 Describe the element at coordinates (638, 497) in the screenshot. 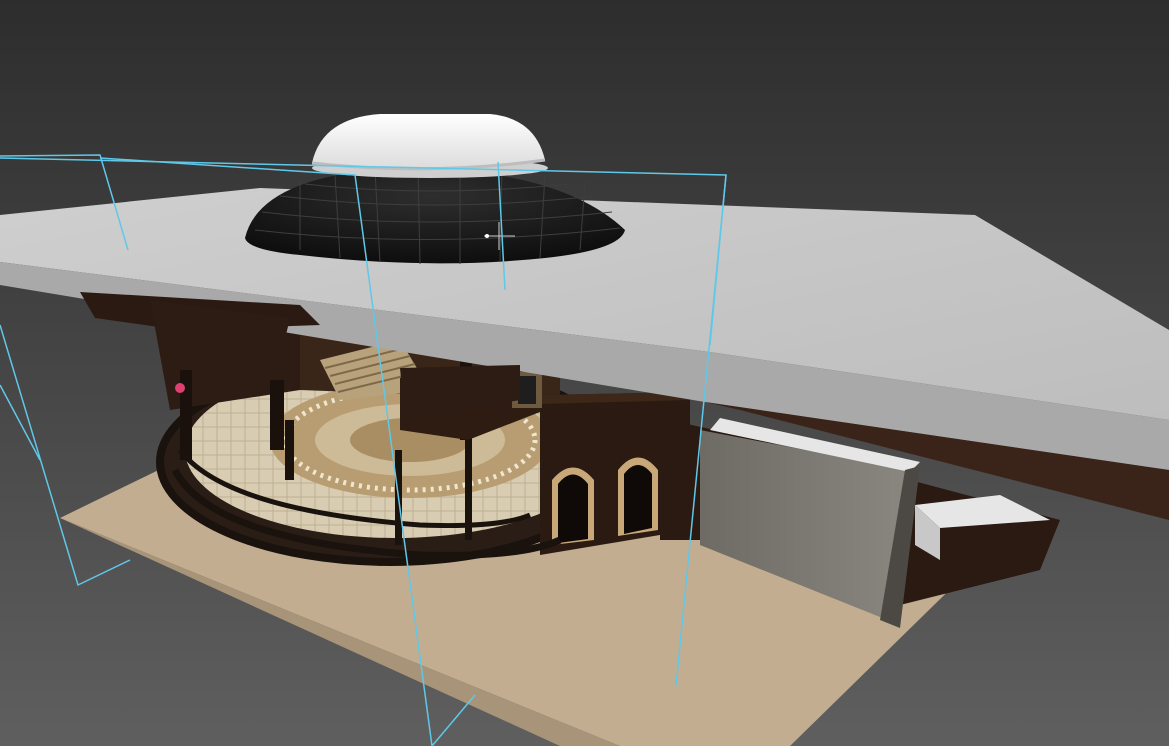

I see `arched-doorway-right` at that location.